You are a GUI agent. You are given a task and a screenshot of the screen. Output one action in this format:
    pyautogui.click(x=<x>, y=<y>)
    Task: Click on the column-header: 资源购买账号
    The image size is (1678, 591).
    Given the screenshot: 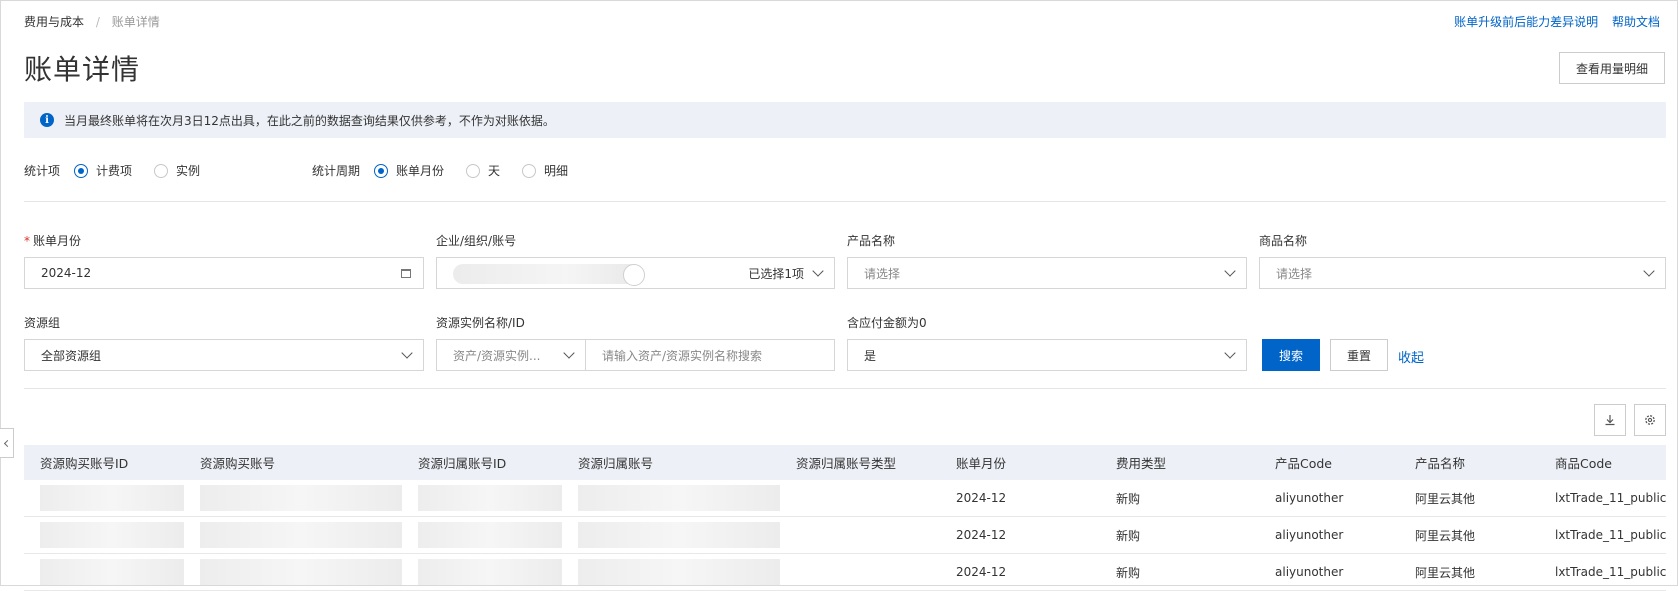 What is the action you would take?
    pyautogui.click(x=238, y=463)
    